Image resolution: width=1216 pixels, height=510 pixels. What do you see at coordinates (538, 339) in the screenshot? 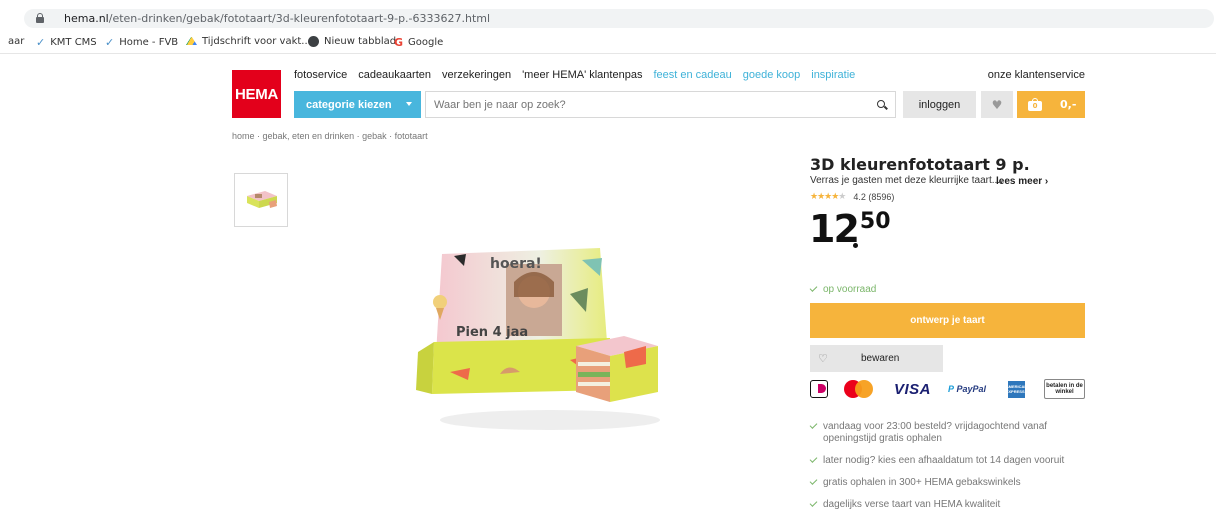
I see `product-main-image: hoera! Pien 4 jaa` at bounding box center [538, 339].